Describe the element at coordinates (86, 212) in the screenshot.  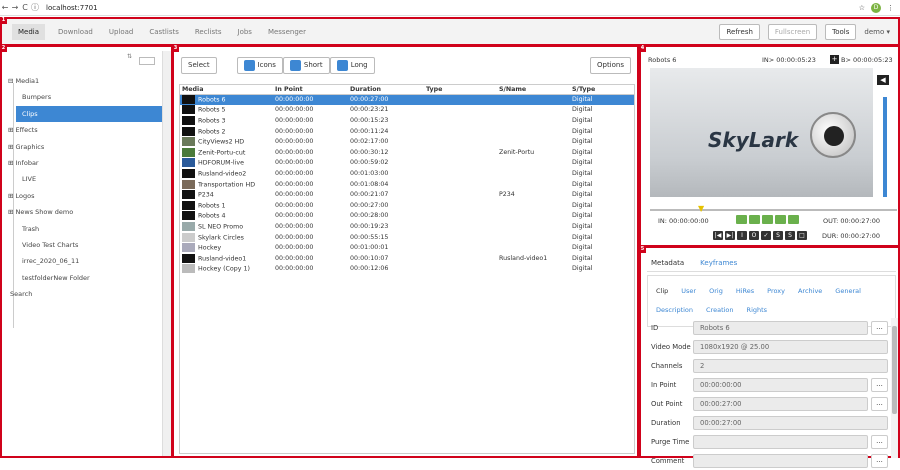
I see `tree-item-news-show: ⊞ News Show demo` at that location.